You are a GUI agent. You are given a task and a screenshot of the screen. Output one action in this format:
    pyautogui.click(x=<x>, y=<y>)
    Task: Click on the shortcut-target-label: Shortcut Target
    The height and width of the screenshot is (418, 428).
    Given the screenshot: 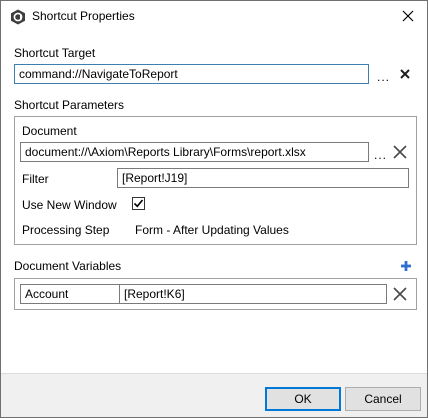 What is the action you would take?
    pyautogui.click(x=55, y=53)
    